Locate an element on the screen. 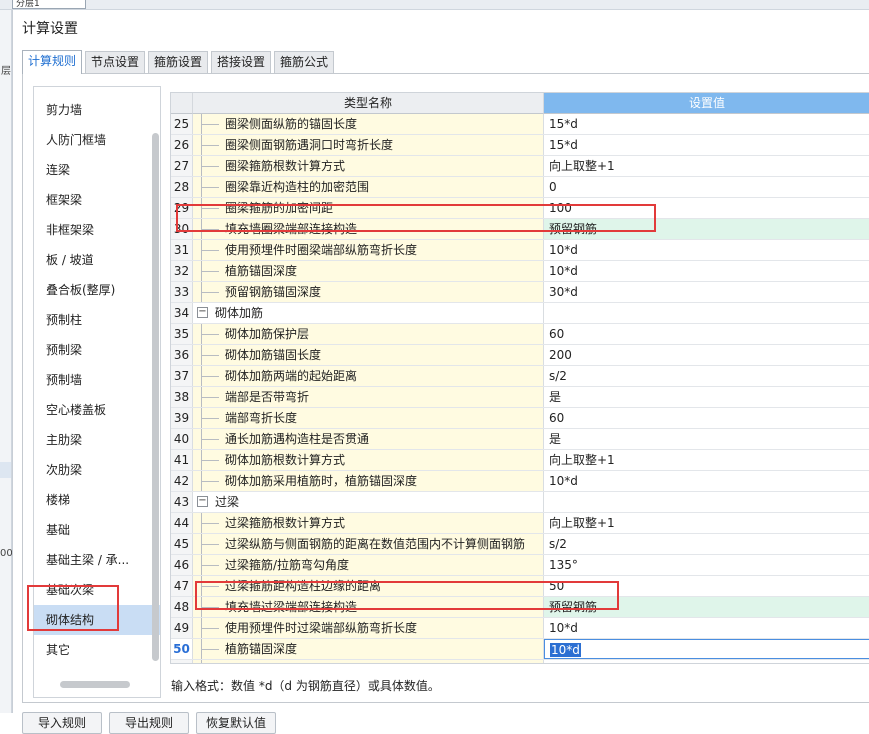  category-item: 非框架梁 is located at coordinates (97, 230).